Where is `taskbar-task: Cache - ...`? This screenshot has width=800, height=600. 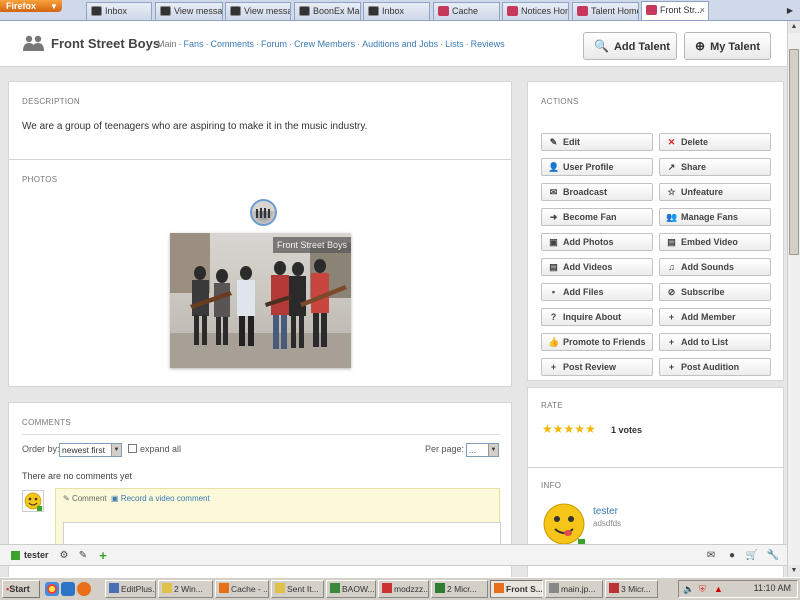
taskbar-task: Cache - ... is located at coordinates (242, 589).